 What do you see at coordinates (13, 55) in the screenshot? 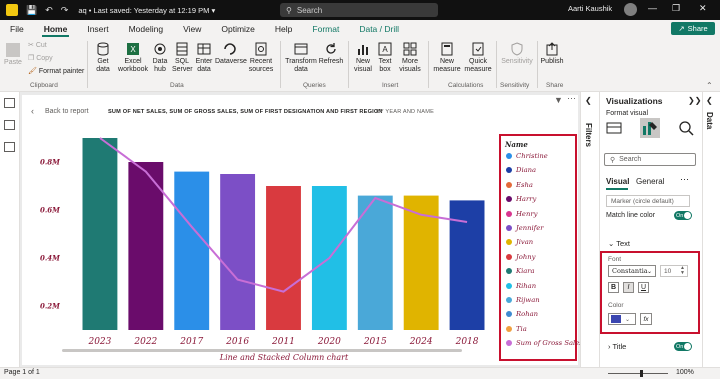
I see `paste-button: Paste` at bounding box center [13, 55].